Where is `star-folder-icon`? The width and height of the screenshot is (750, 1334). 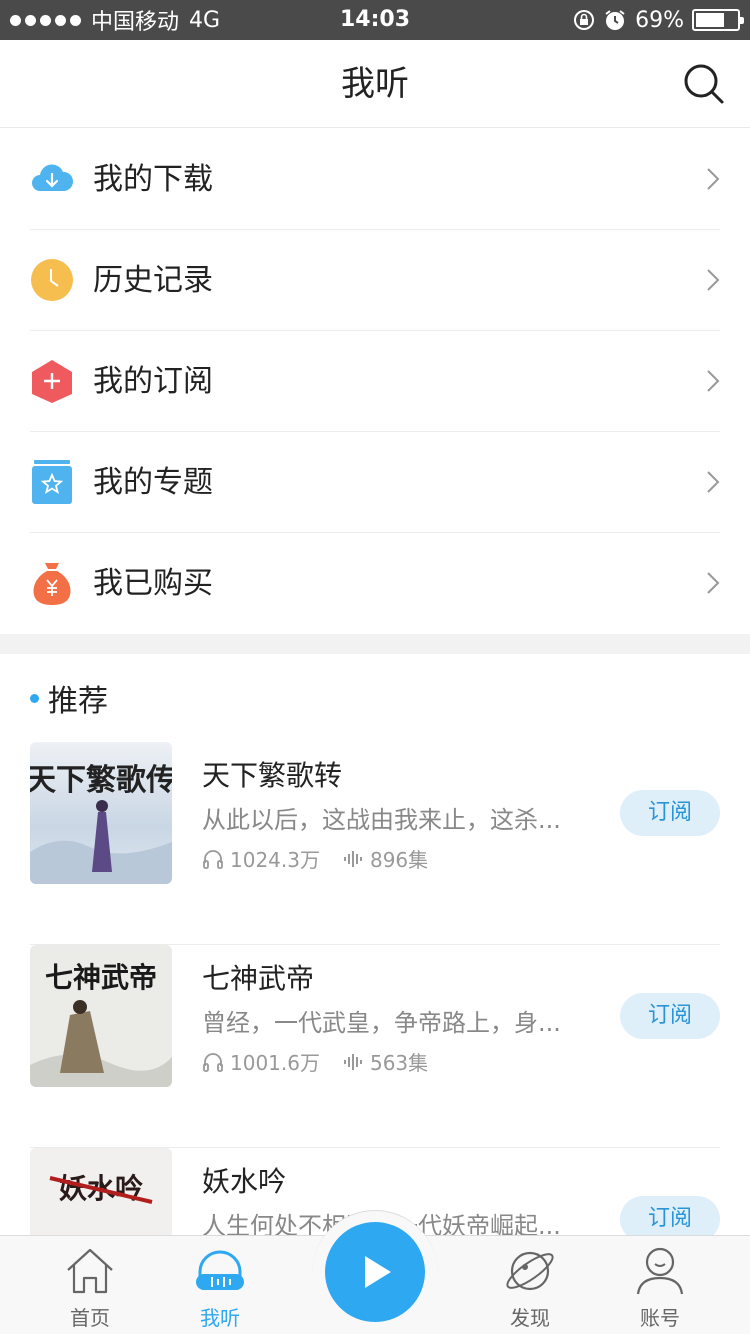 star-folder-icon is located at coordinates (52, 482).